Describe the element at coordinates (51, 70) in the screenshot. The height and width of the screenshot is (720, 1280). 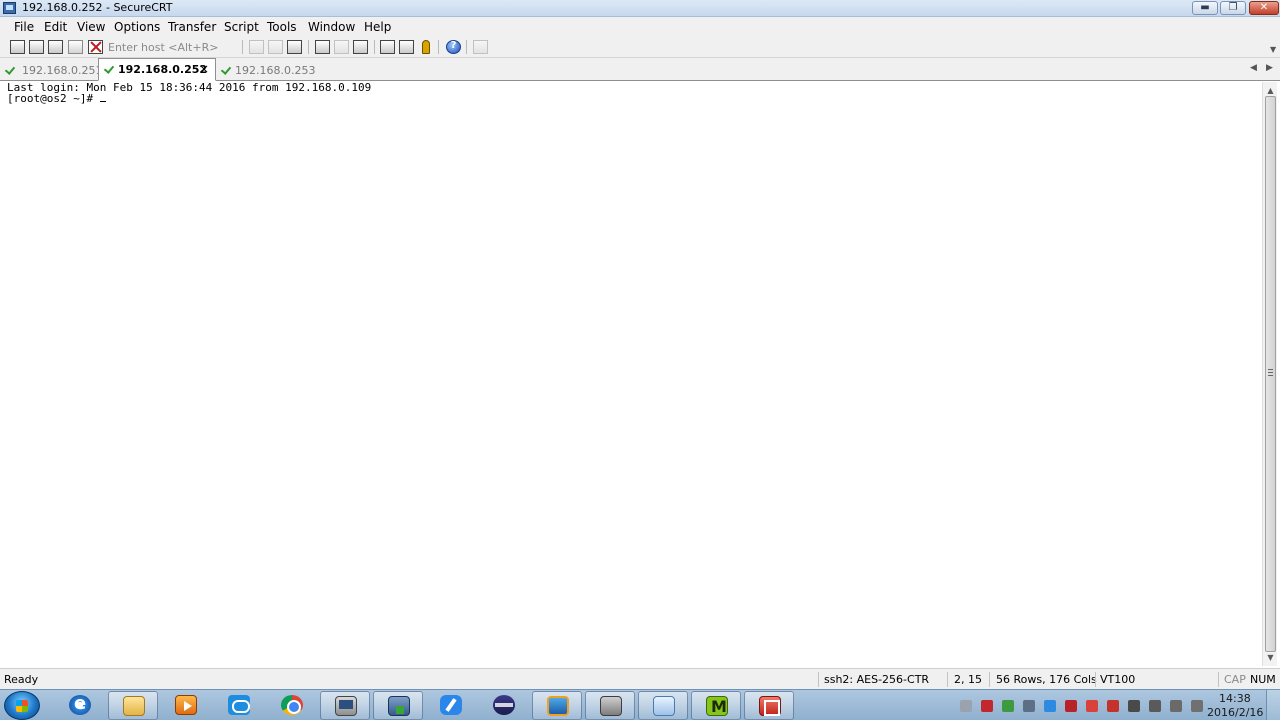
I see `tab-session-251: 192.168.0.251` at that location.